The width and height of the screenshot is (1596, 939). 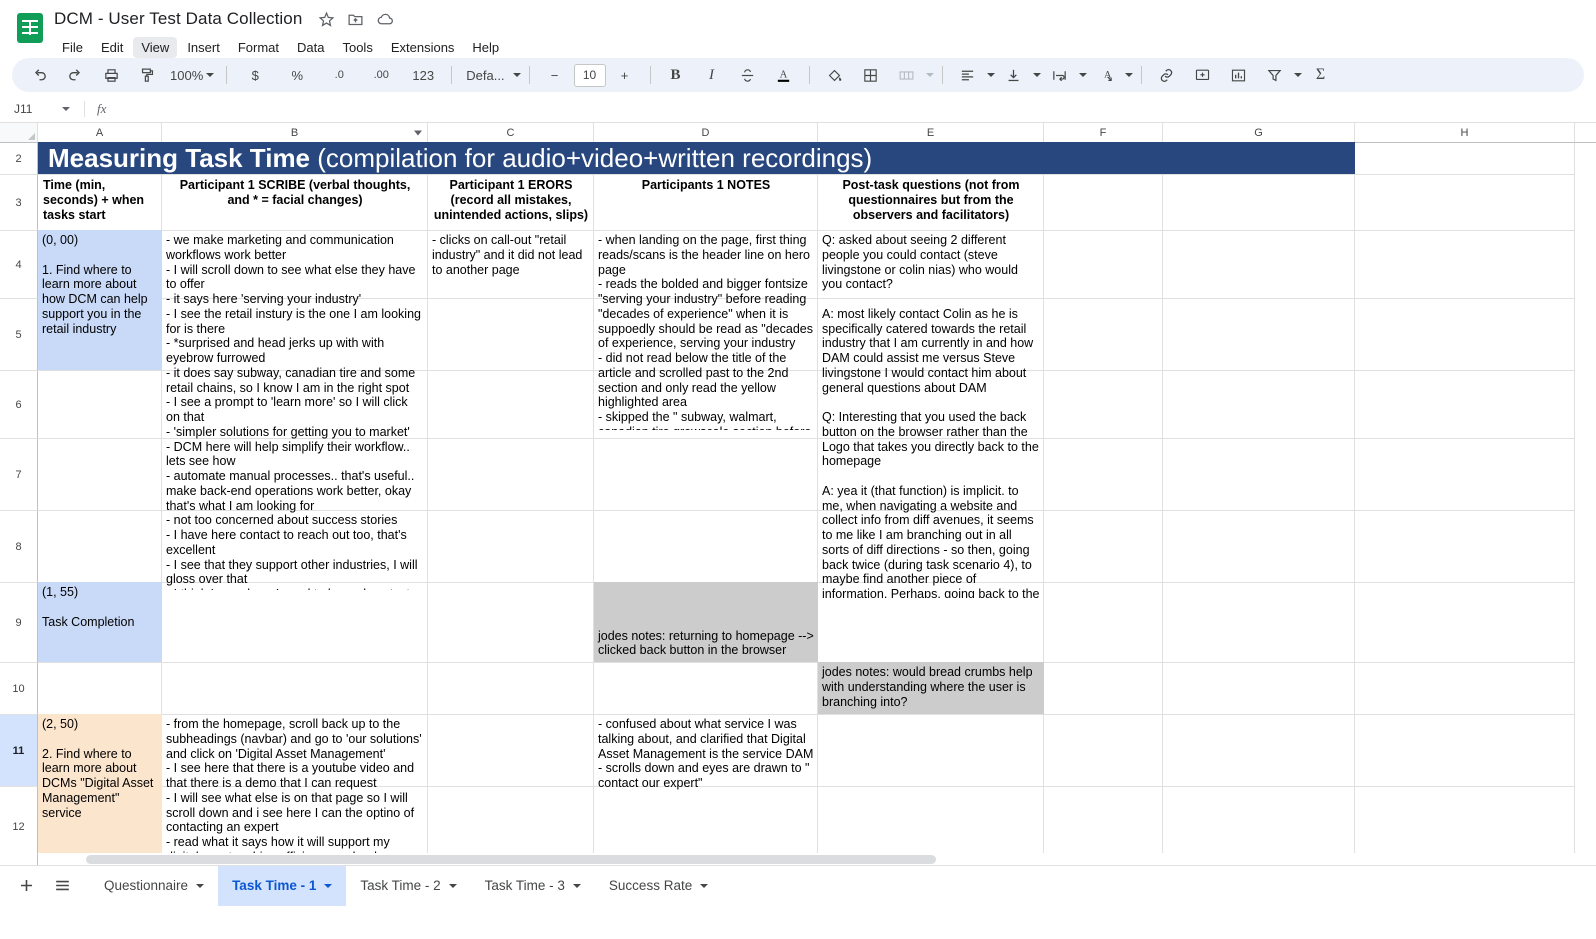 What do you see at coordinates (1259, 203) in the screenshot?
I see `cell-g3` at bounding box center [1259, 203].